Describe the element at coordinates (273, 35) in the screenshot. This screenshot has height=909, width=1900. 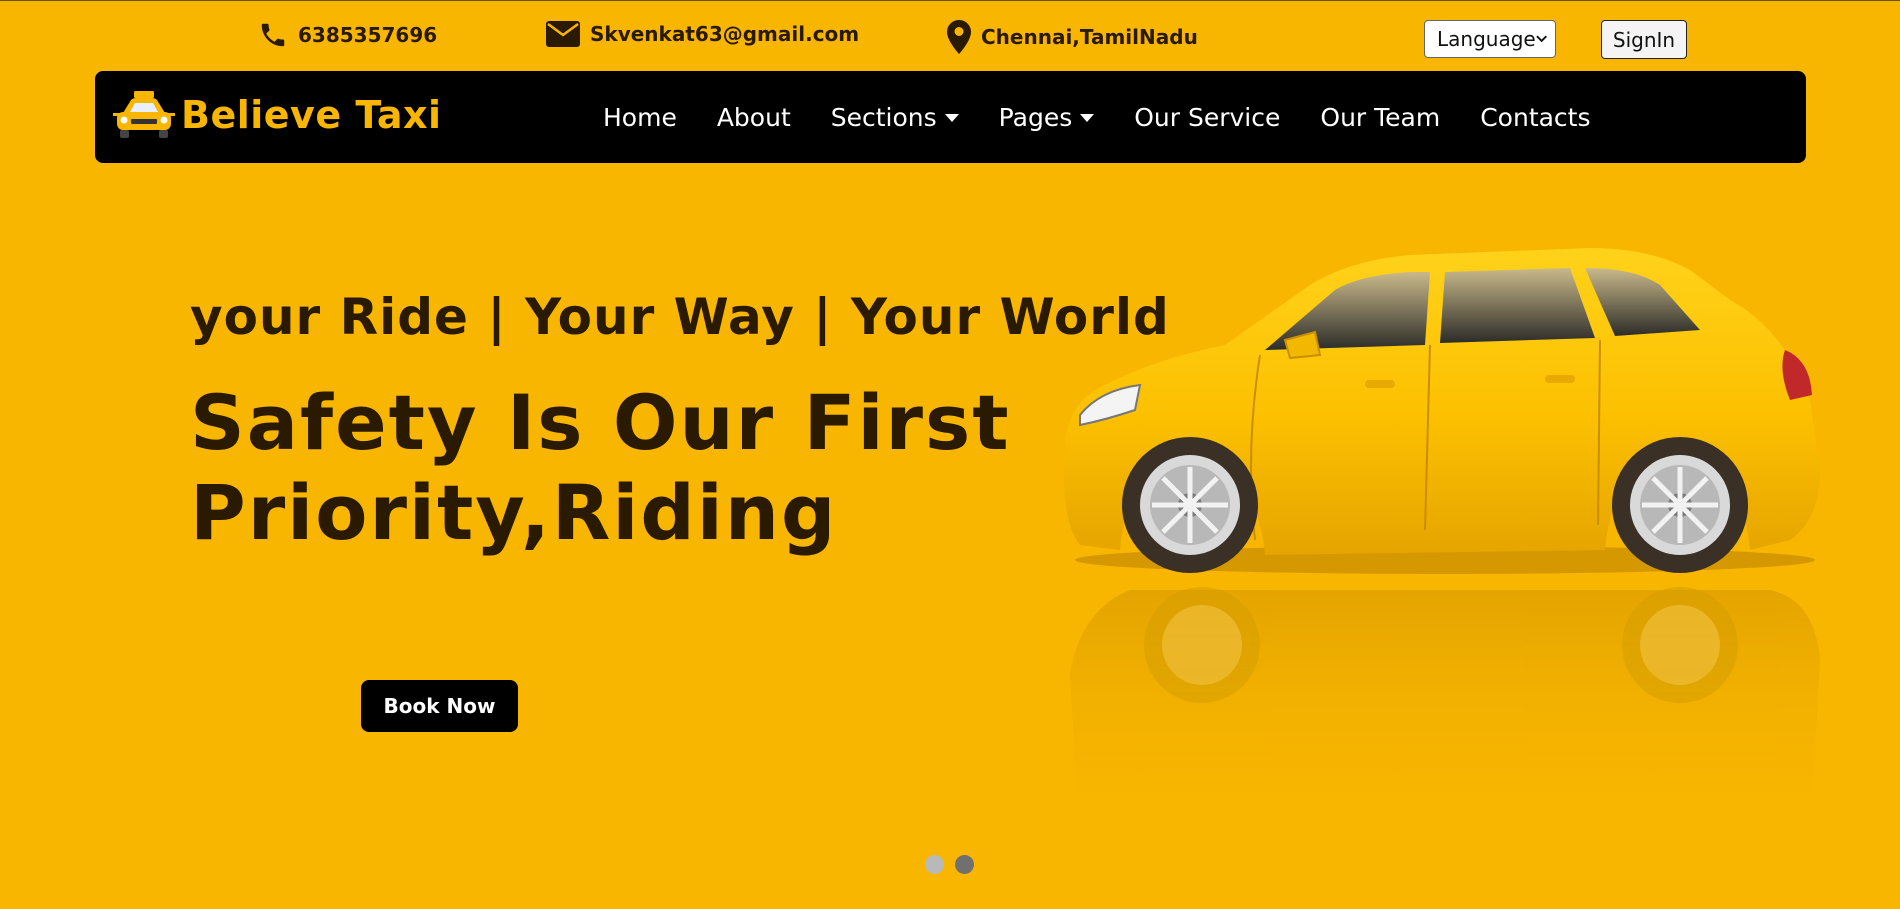
I see `phone-icon` at that location.